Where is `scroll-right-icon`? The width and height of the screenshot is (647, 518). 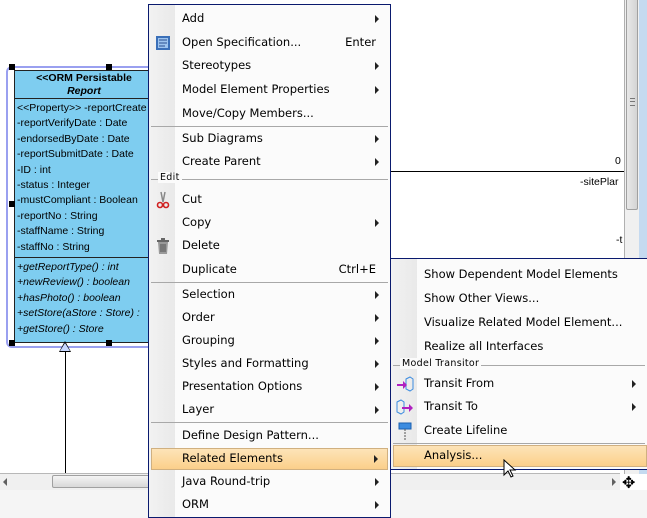 scroll-right-icon is located at coordinates (614, 482).